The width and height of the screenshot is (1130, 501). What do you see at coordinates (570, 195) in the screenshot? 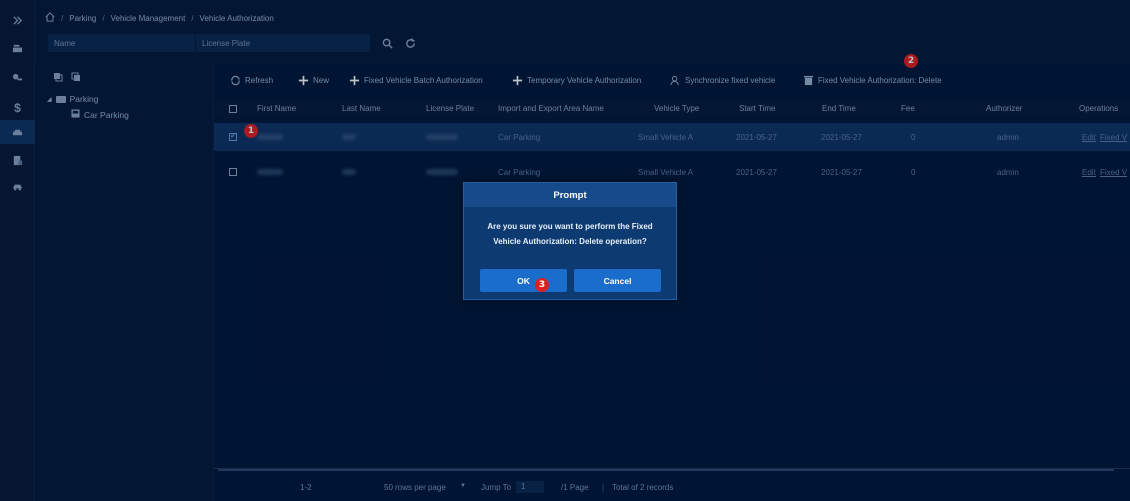
I see `dialog-title: Prompt` at bounding box center [570, 195].